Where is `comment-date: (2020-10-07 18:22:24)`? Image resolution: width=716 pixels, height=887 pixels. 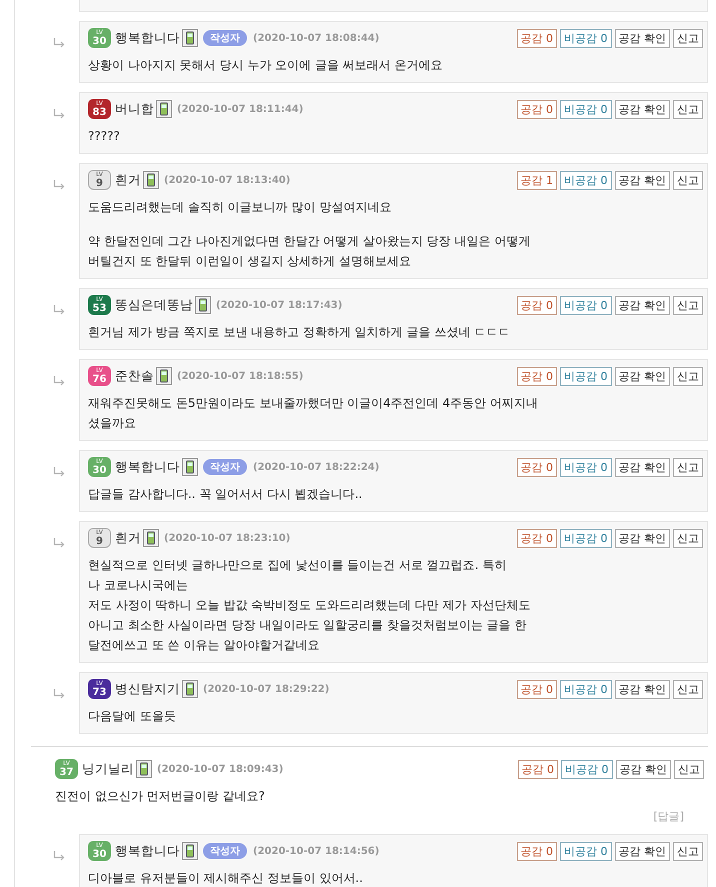
comment-date: (2020-10-07 18:22:24) is located at coordinates (316, 467).